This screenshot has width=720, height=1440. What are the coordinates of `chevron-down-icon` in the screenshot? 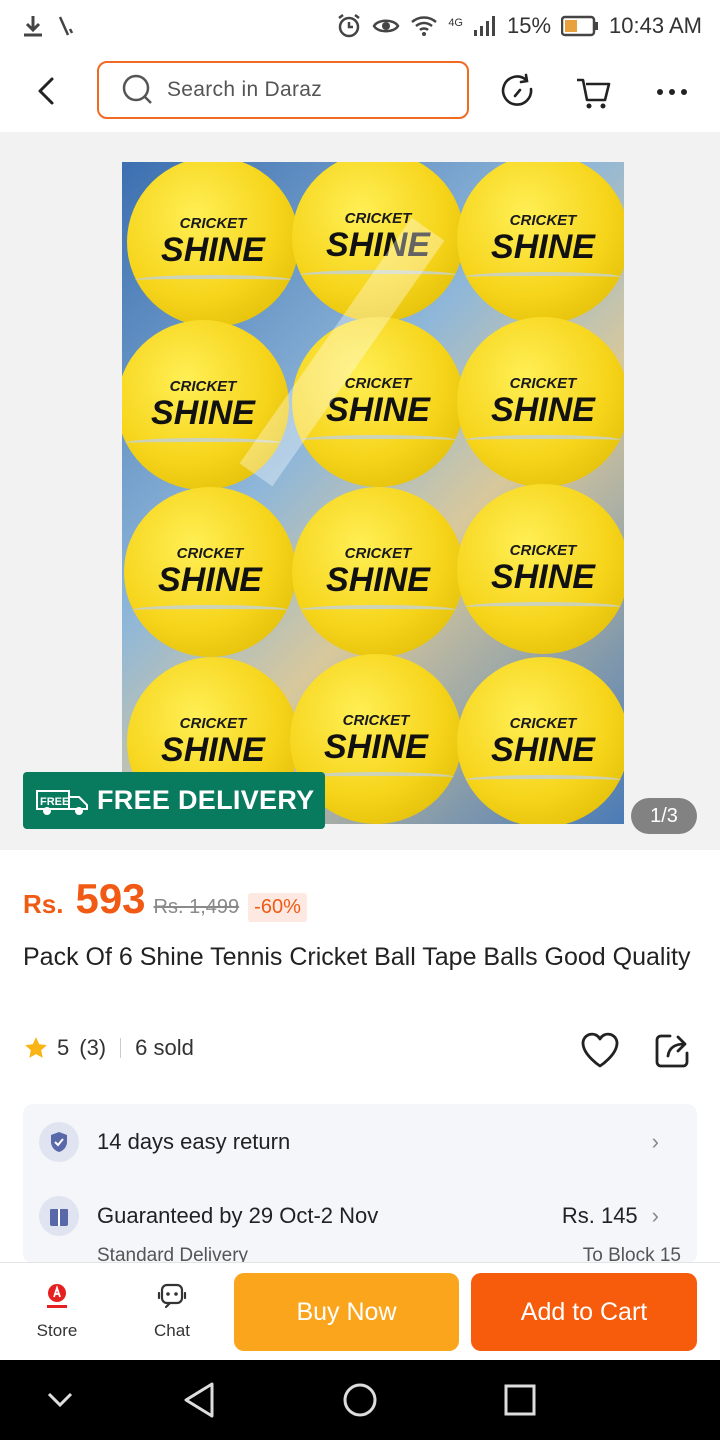 It's located at (60, 1400).